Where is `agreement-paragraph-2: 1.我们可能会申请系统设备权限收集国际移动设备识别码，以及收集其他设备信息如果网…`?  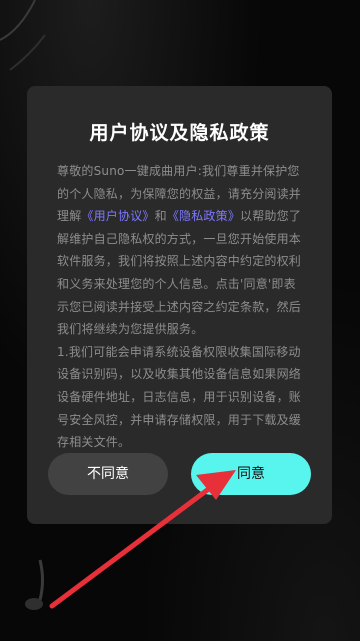
agreement-paragraph-2: 1.我们可能会申请系统设备权限收集国际移动设备识别码，以及收集其他设备信息如果网… is located at coordinates (179, 397).